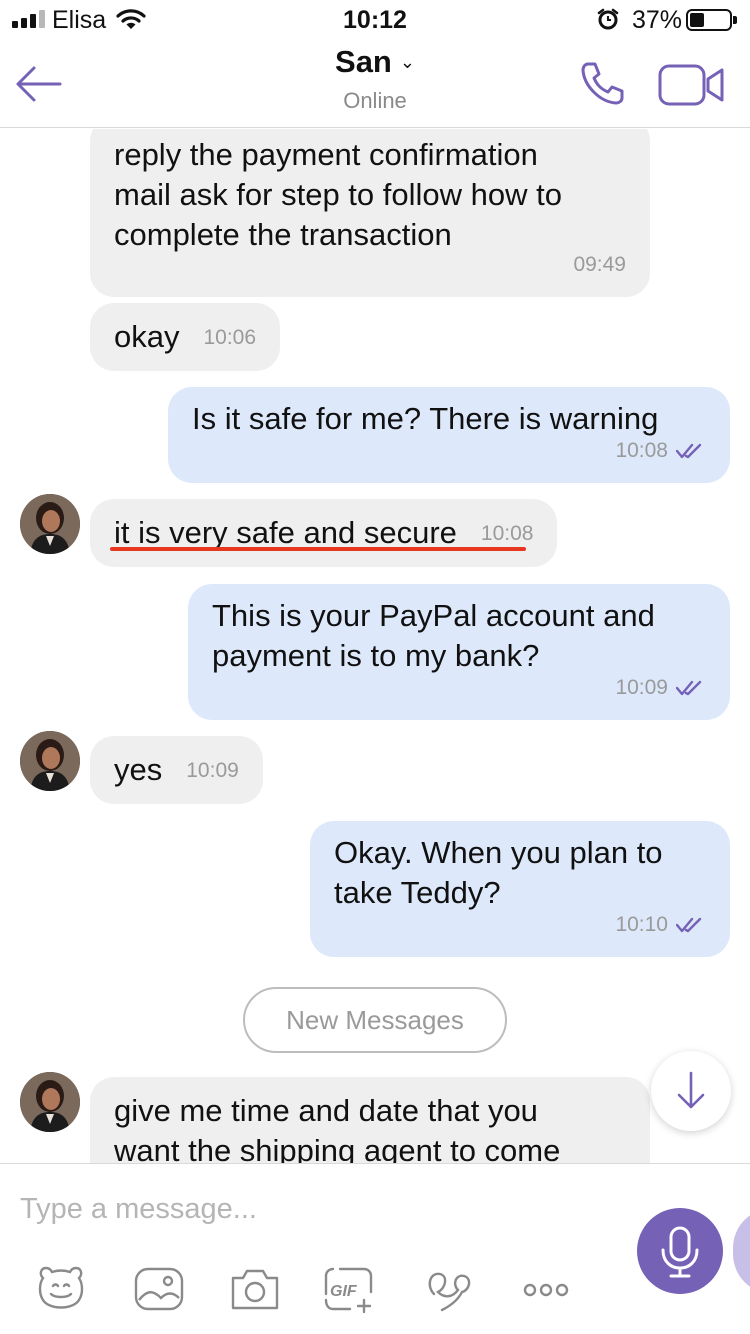  What do you see at coordinates (498, 872) in the screenshot?
I see `message-text: Okay. When you plan to take Teddy?` at bounding box center [498, 872].